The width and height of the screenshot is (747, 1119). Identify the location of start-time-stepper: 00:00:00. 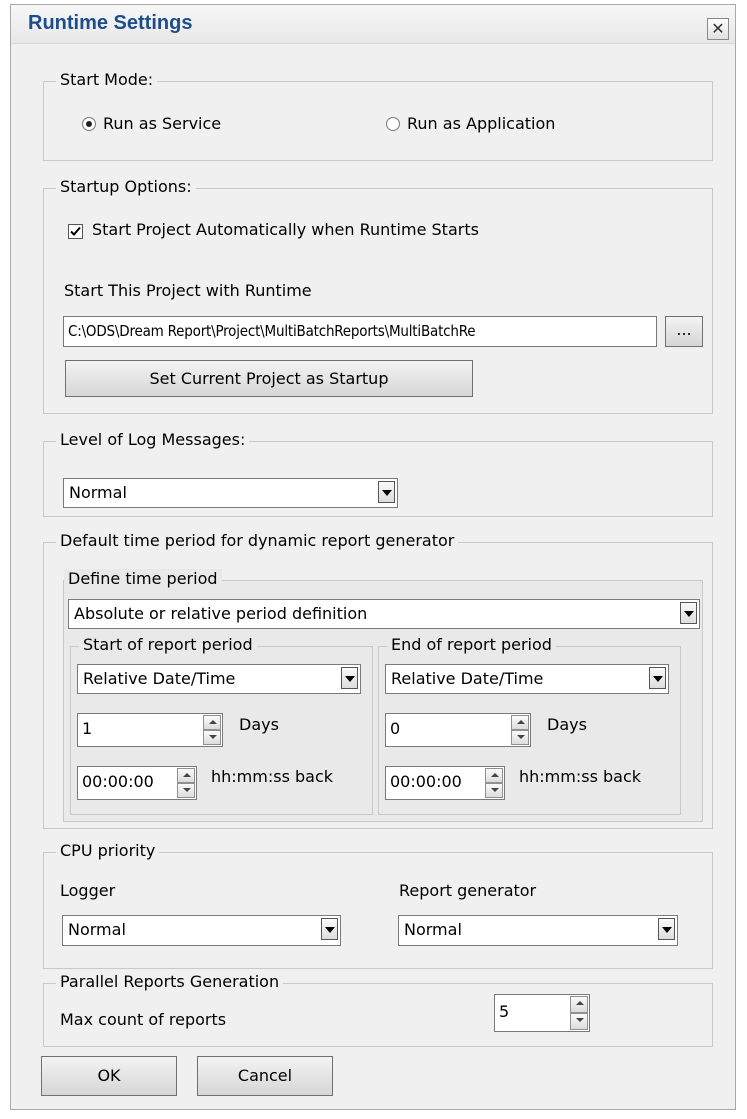
(137, 783).